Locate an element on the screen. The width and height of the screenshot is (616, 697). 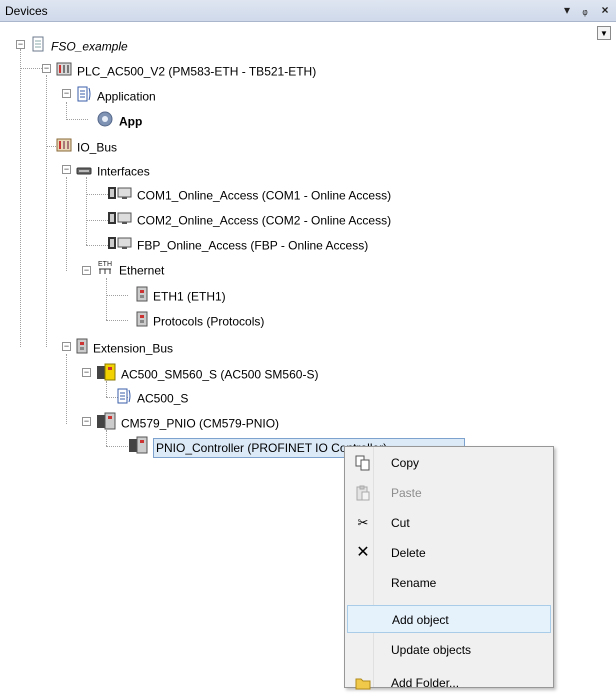
tree-item-application: Application is located at coordinates (116, 95).